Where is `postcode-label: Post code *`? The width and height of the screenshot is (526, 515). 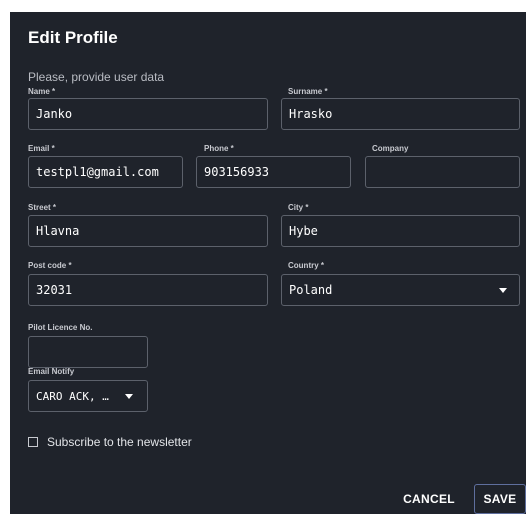
postcode-label: Post code * is located at coordinates (50, 265).